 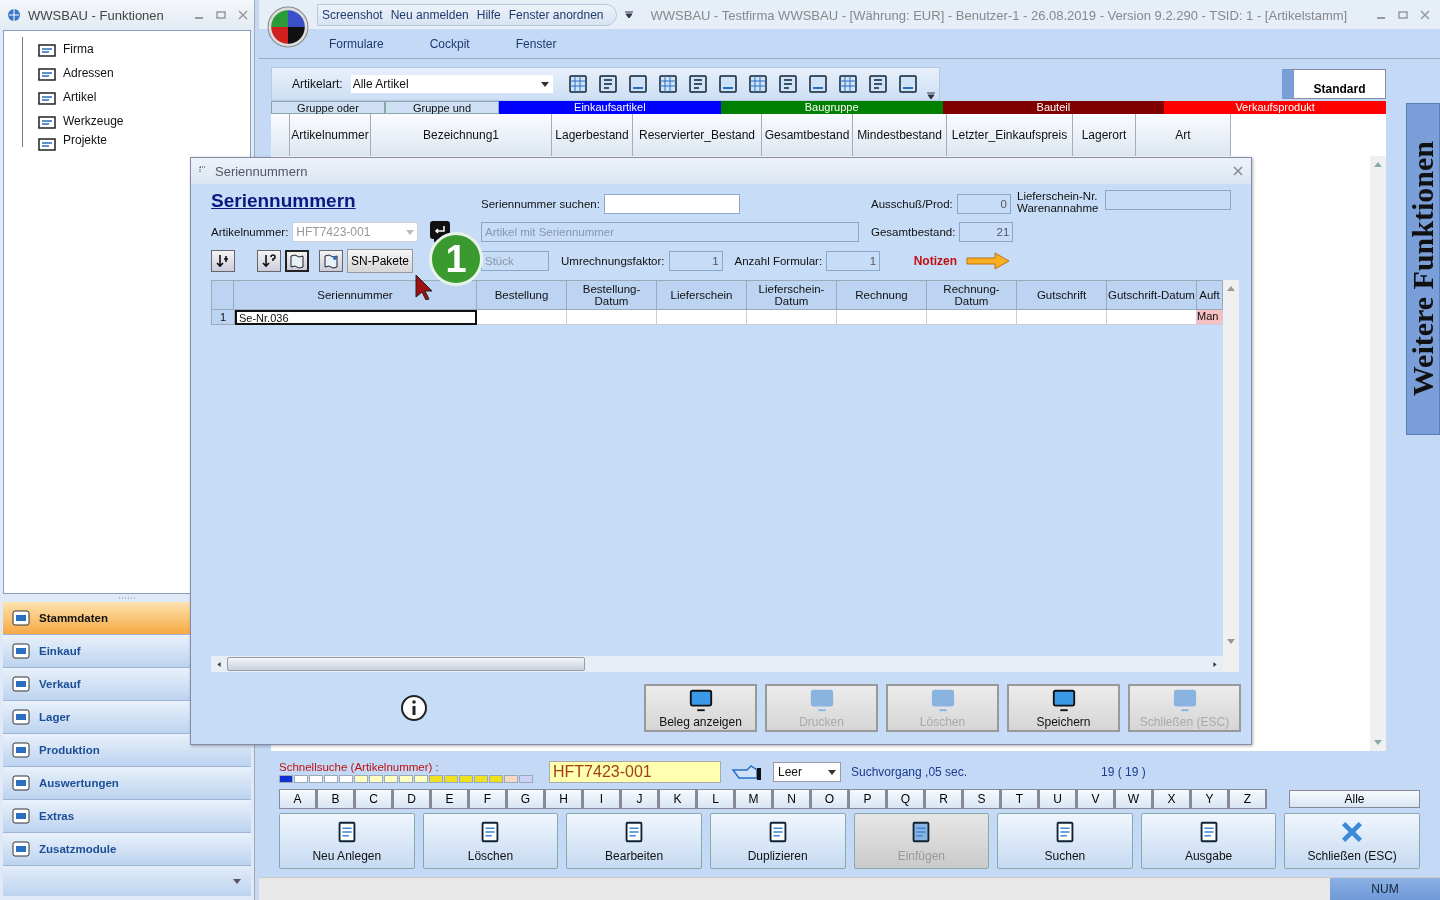 What do you see at coordinates (355, 295) in the screenshot?
I see `column-header: Seriennummer` at bounding box center [355, 295].